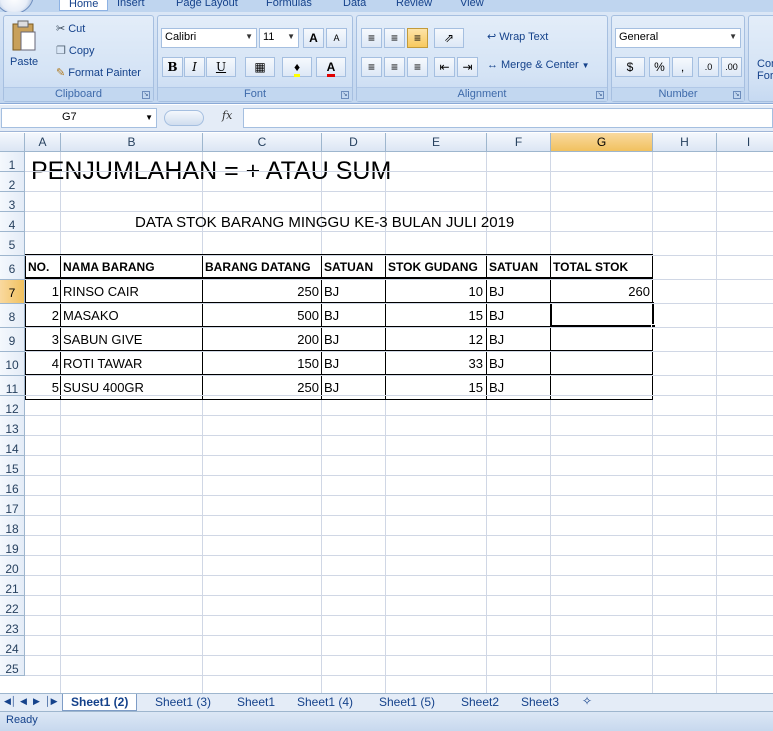 Image resolution: width=773 pixels, height=731 pixels. Describe the element at coordinates (603, 315) in the screenshot. I see `active-cell-g7` at that location.